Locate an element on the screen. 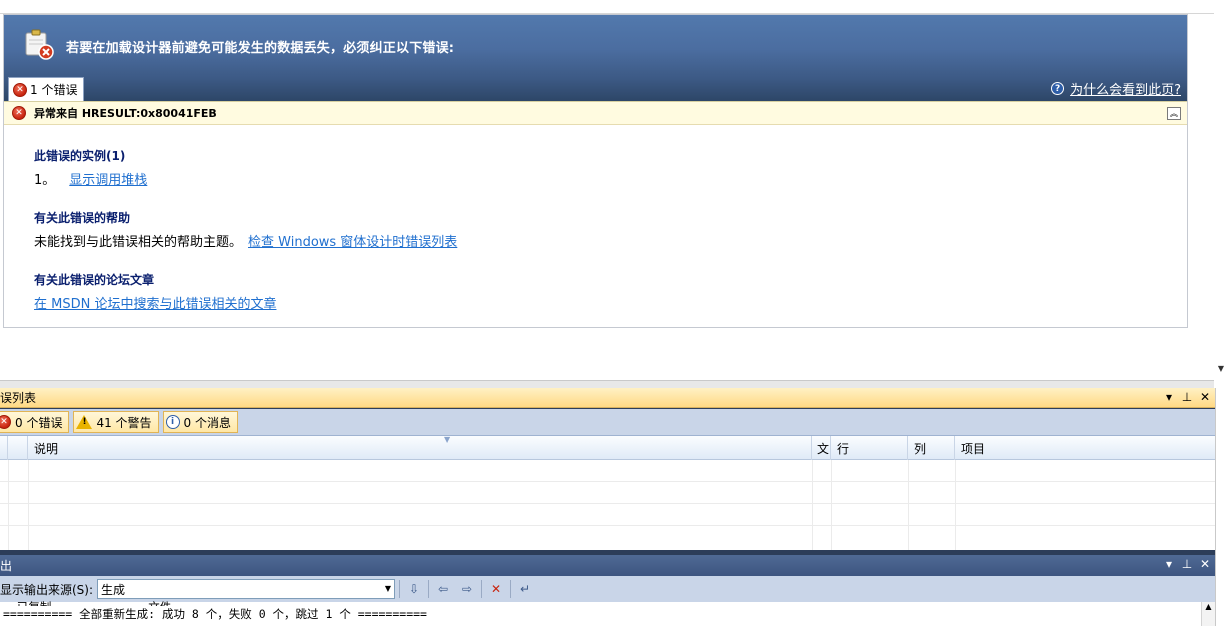  scroll-down-icon: ▼ is located at coordinates (1221, 368).